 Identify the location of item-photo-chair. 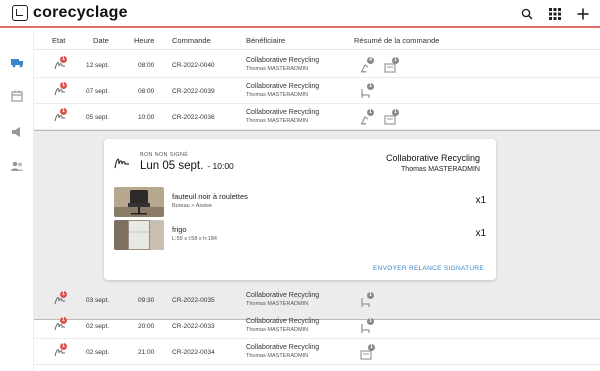
(139, 202).